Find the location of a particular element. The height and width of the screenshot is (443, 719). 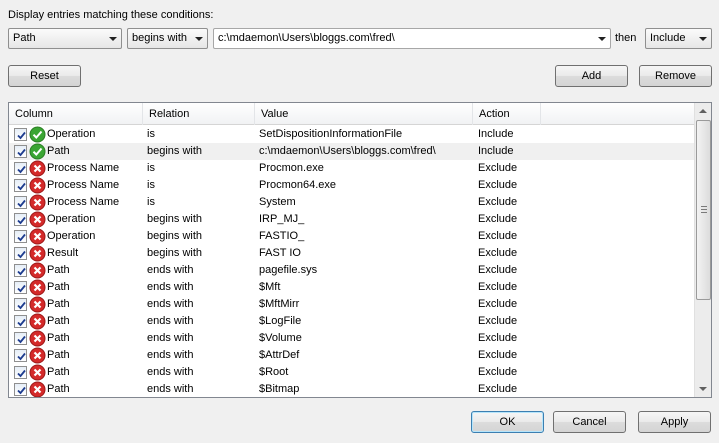

relation-dropdown-value: begins with is located at coordinates (160, 38).